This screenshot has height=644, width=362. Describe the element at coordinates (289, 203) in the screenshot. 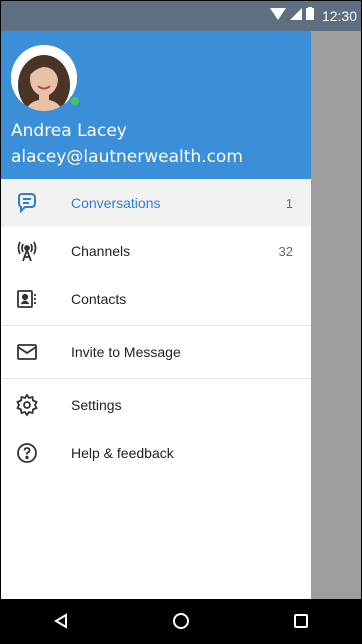

I see `menu-item-count: 1` at that location.